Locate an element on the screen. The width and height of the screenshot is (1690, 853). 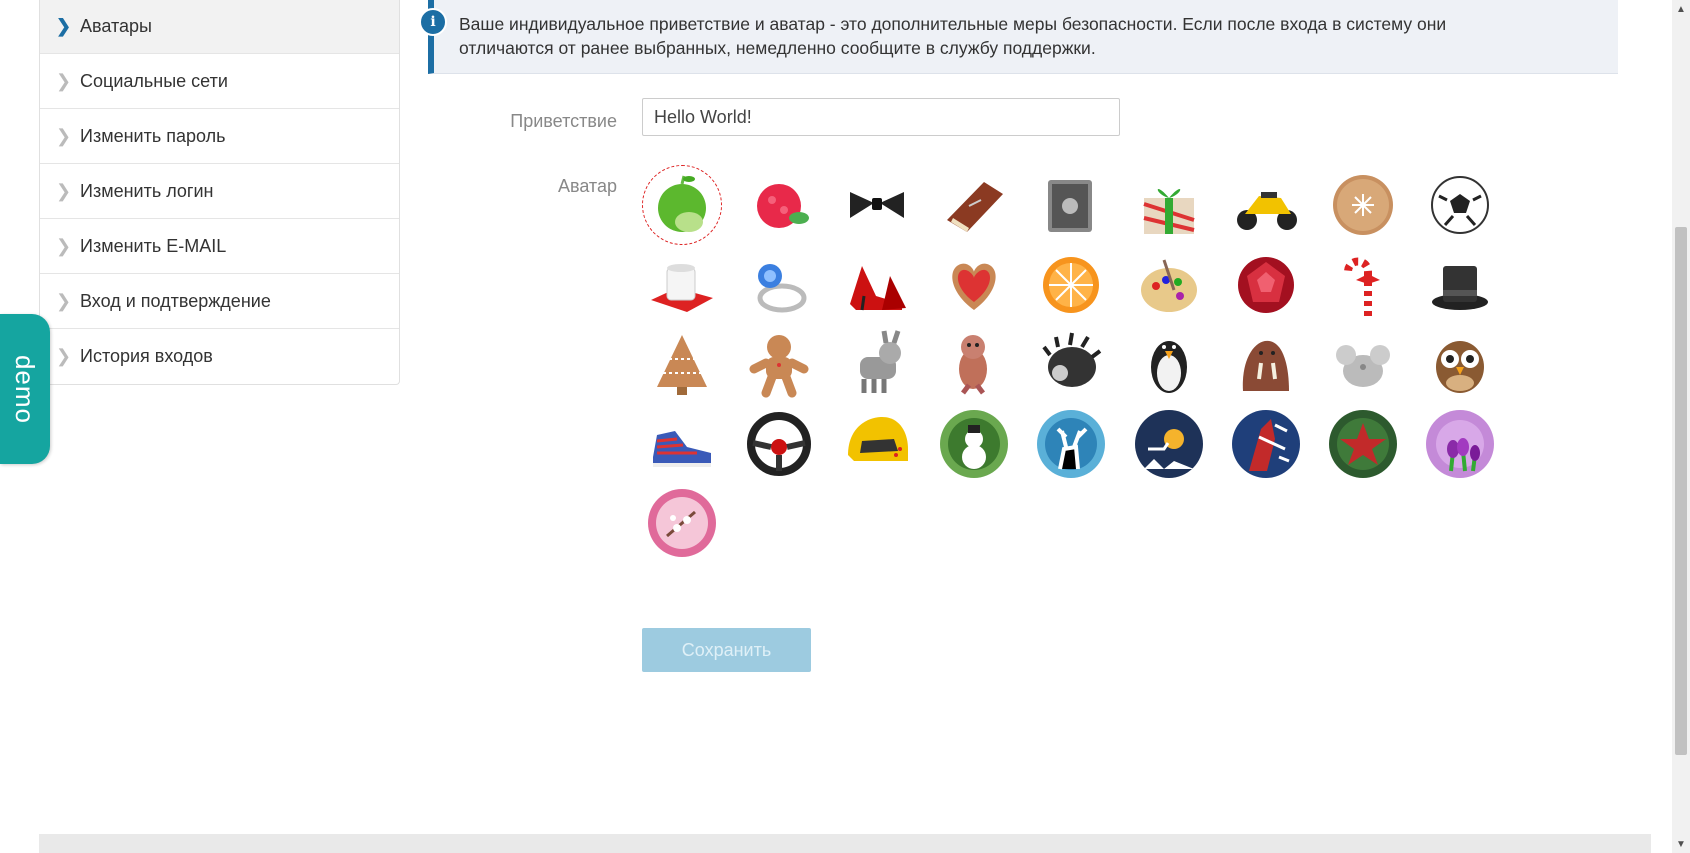
cookie-icon is located at coordinates (1363, 205).